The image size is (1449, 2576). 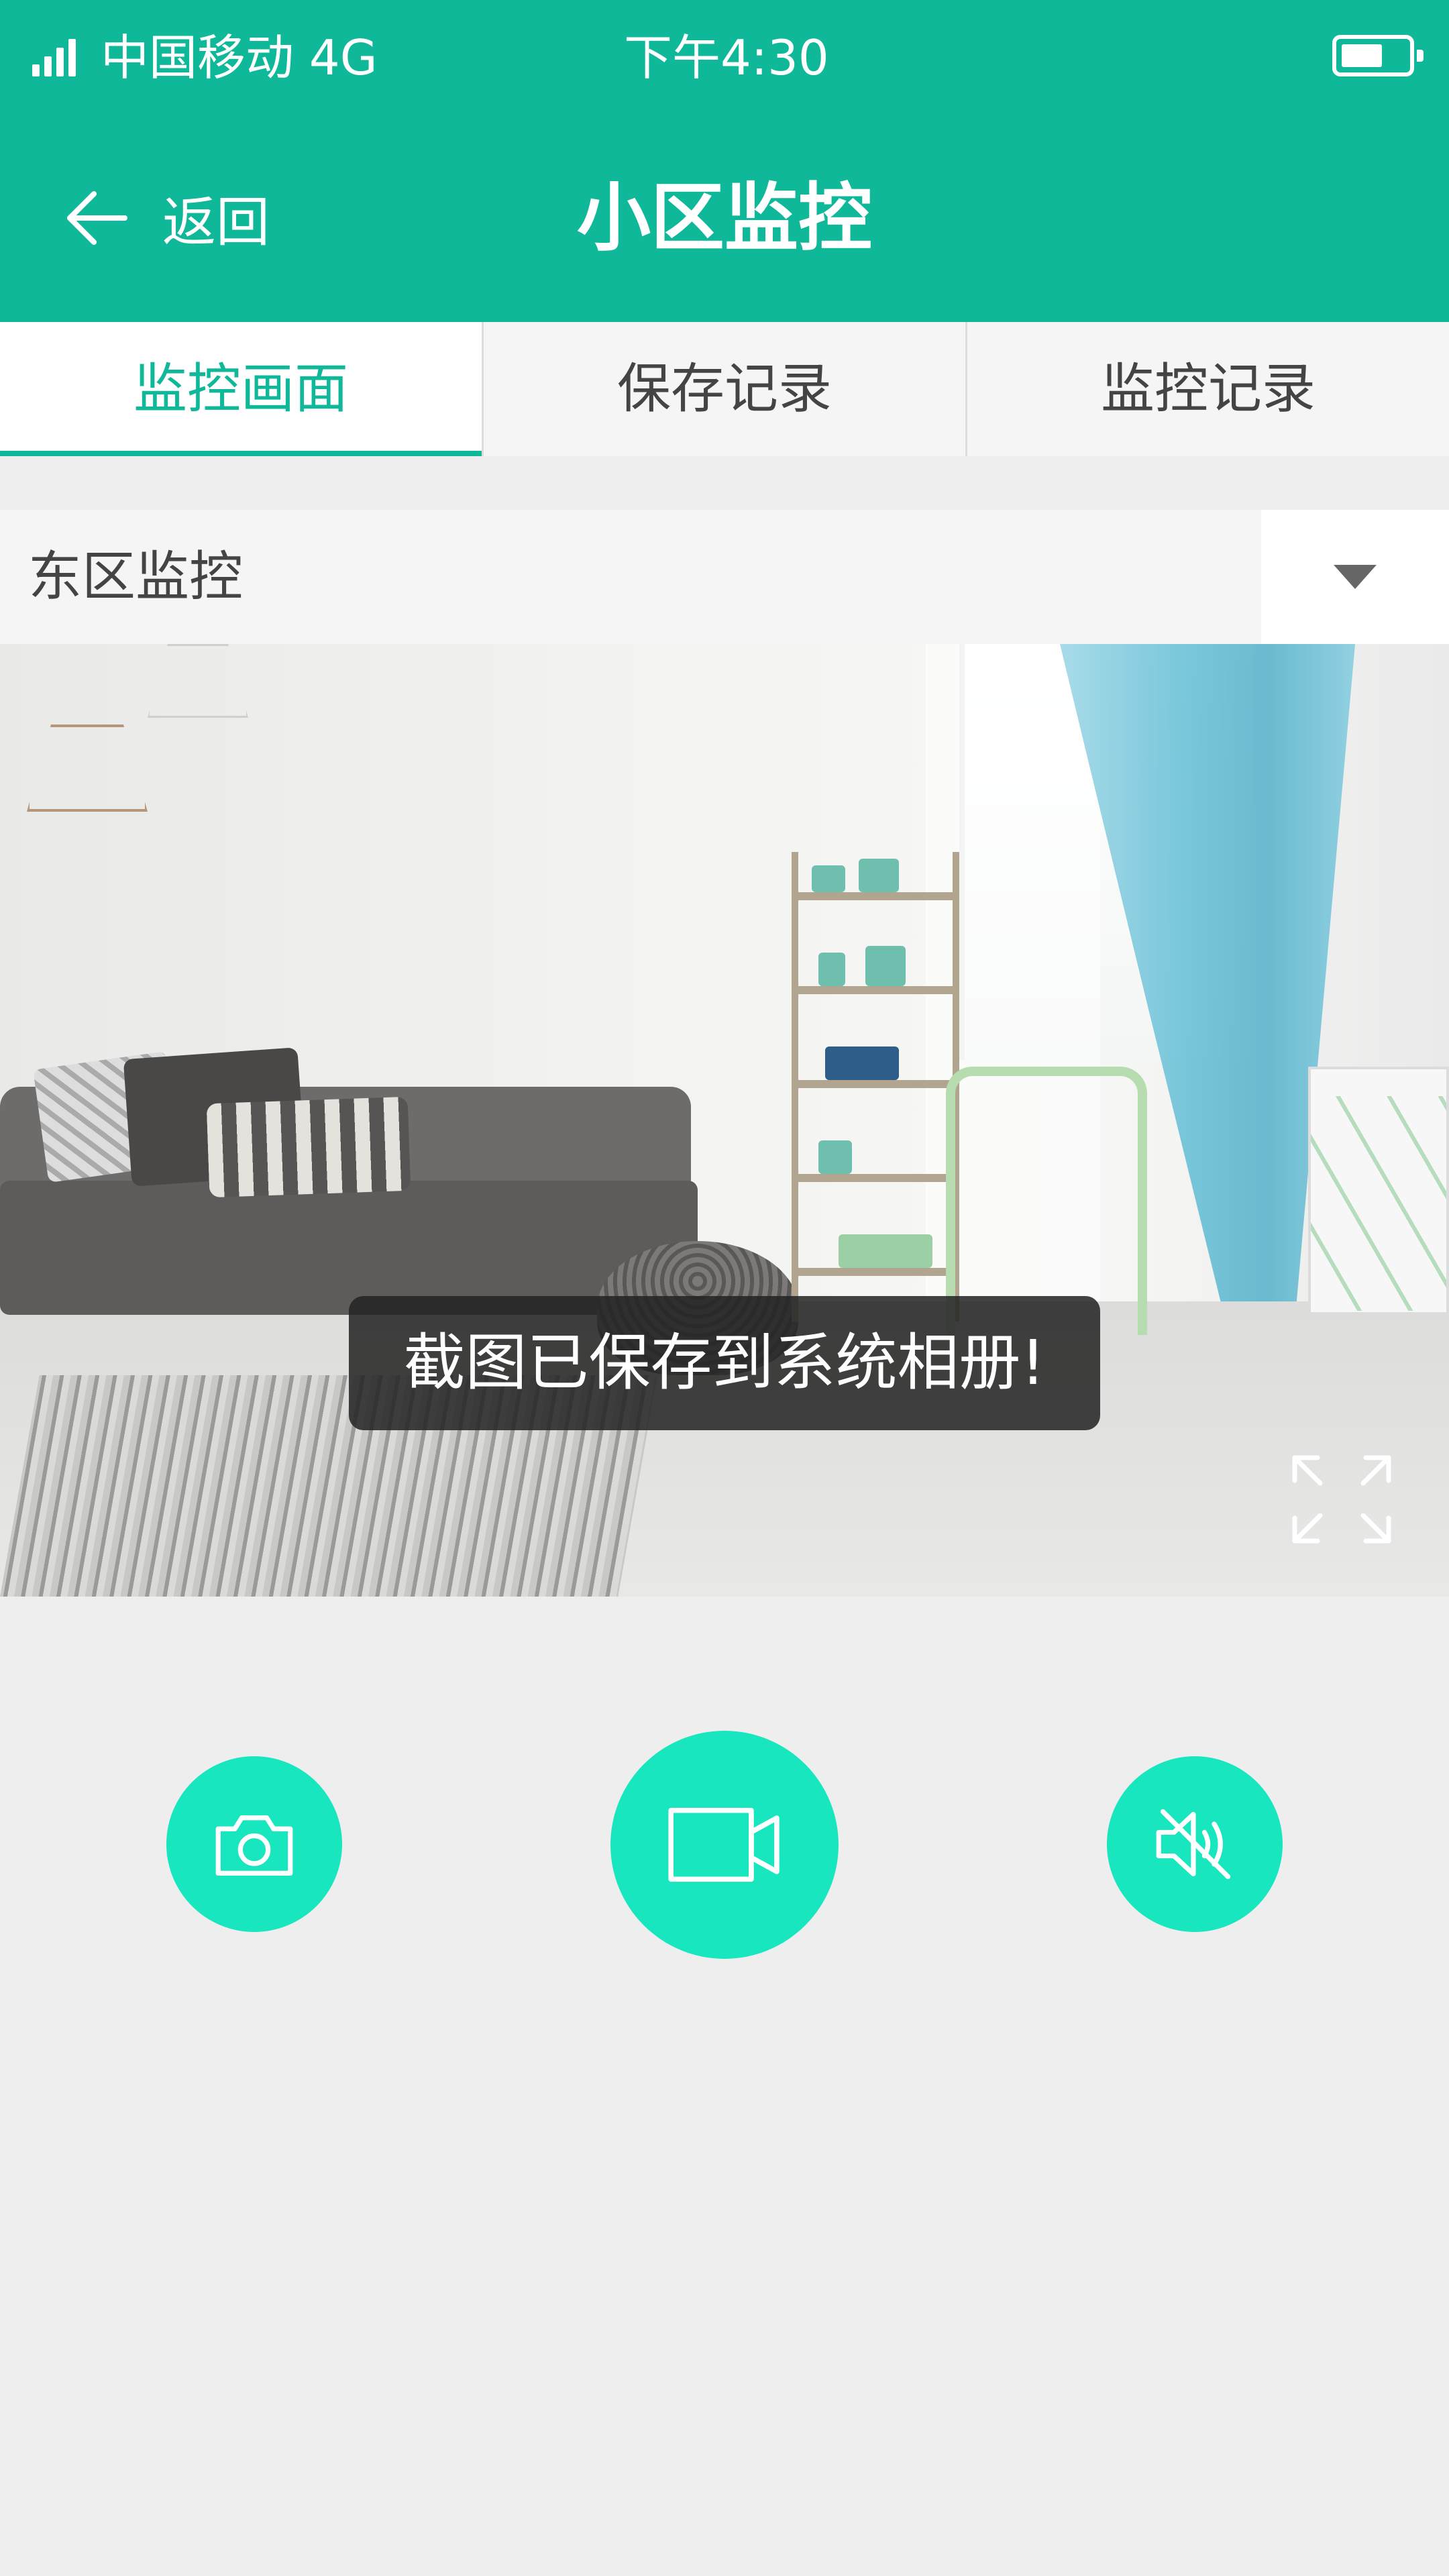 I want to click on feed-sofa-seat, so click(x=349, y=1248).